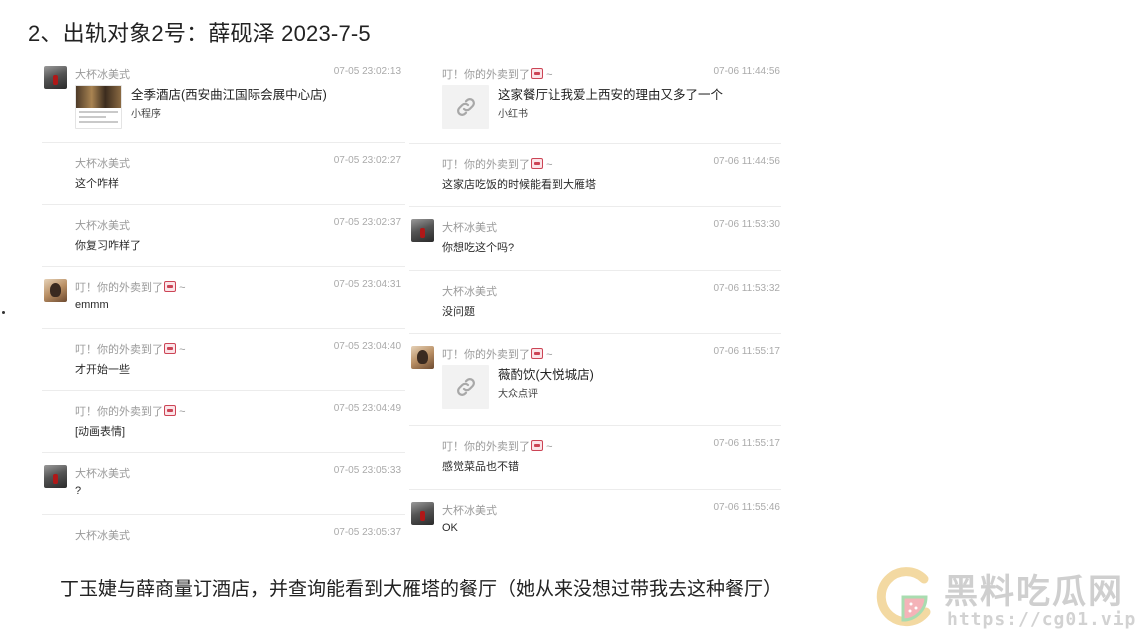 The width and height of the screenshot is (1146, 642). I want to click on shared-card-source: 大众点评, so click(518, 394).